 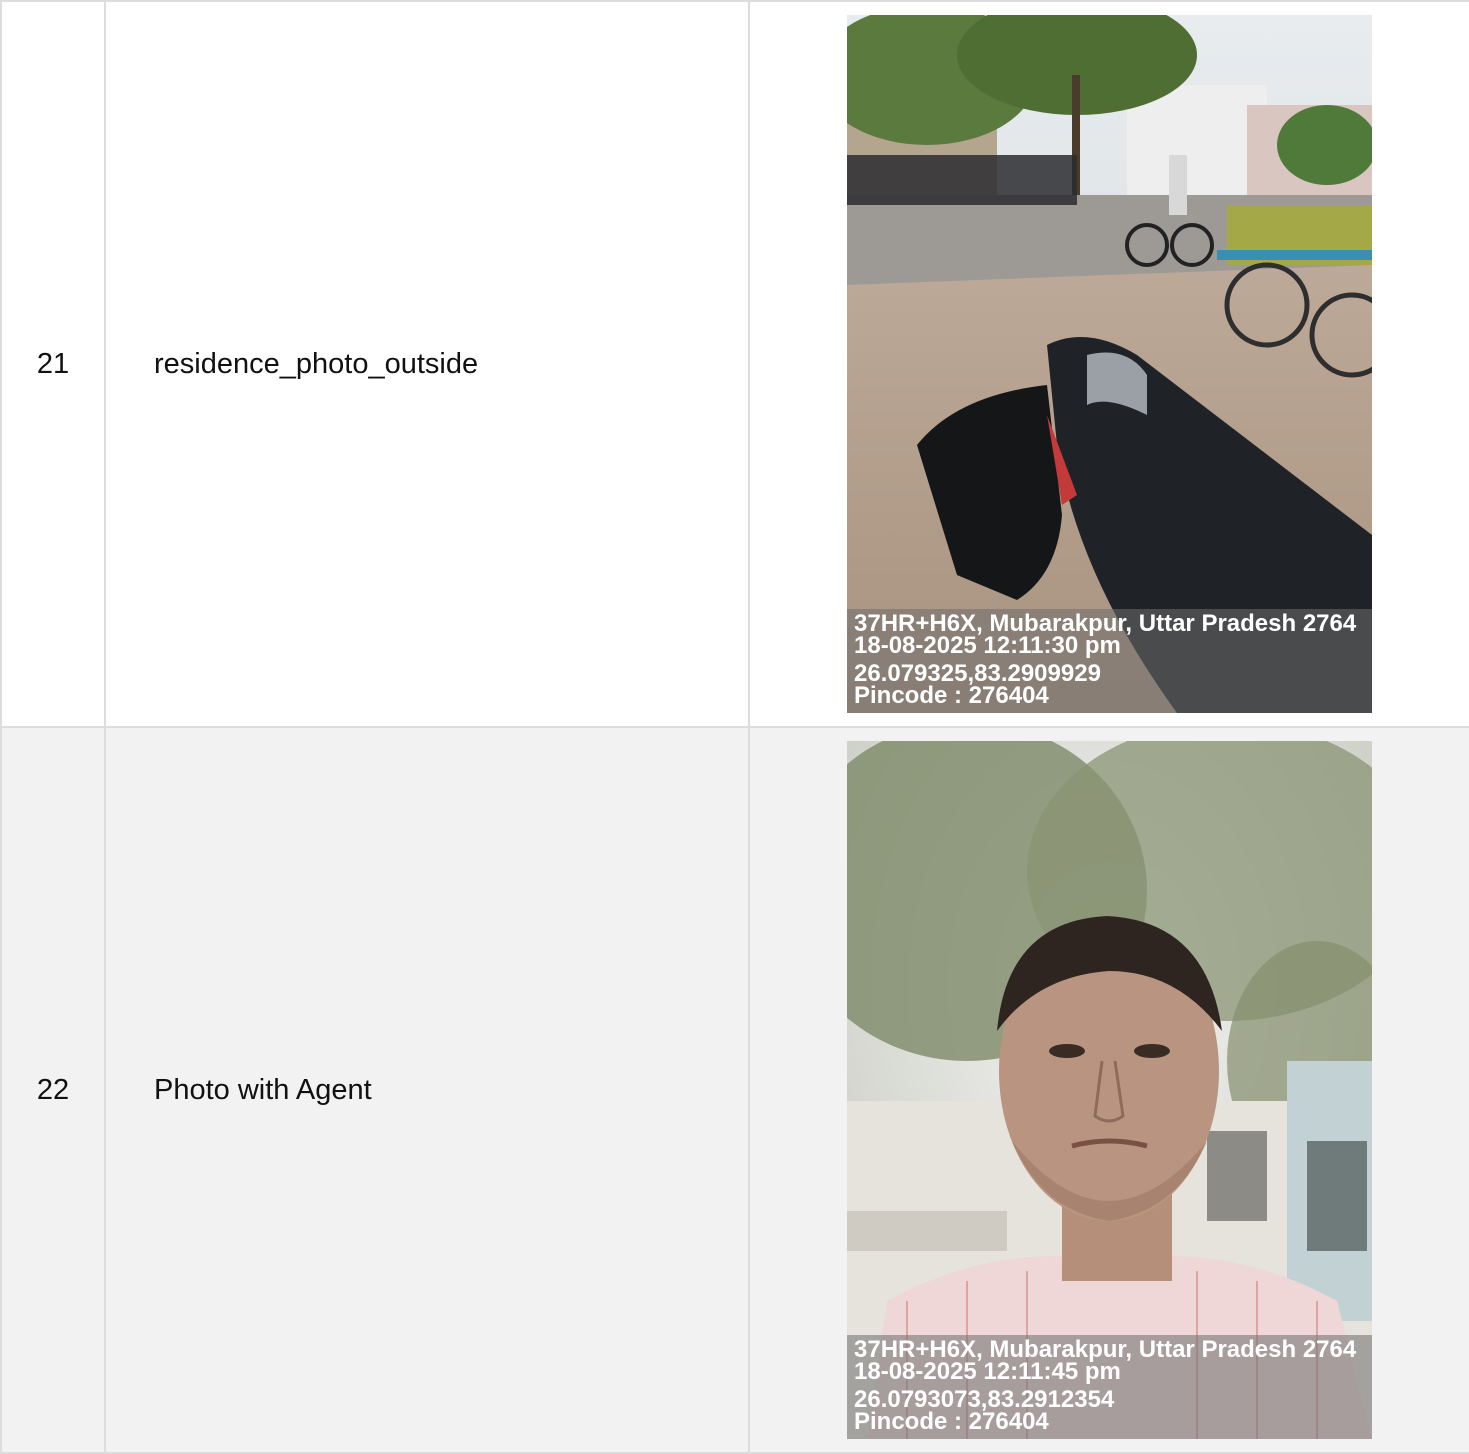 I want to click on row-number: 22, so click(x=53, y=1090).